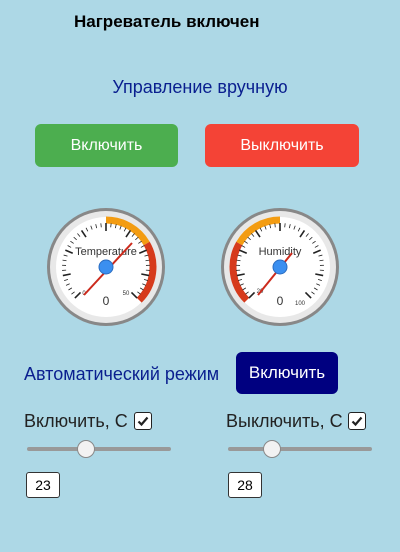  Describe the element at coordinates (282, 145) in the screenshot. I see `manual-off-button: Выключить` at that location.